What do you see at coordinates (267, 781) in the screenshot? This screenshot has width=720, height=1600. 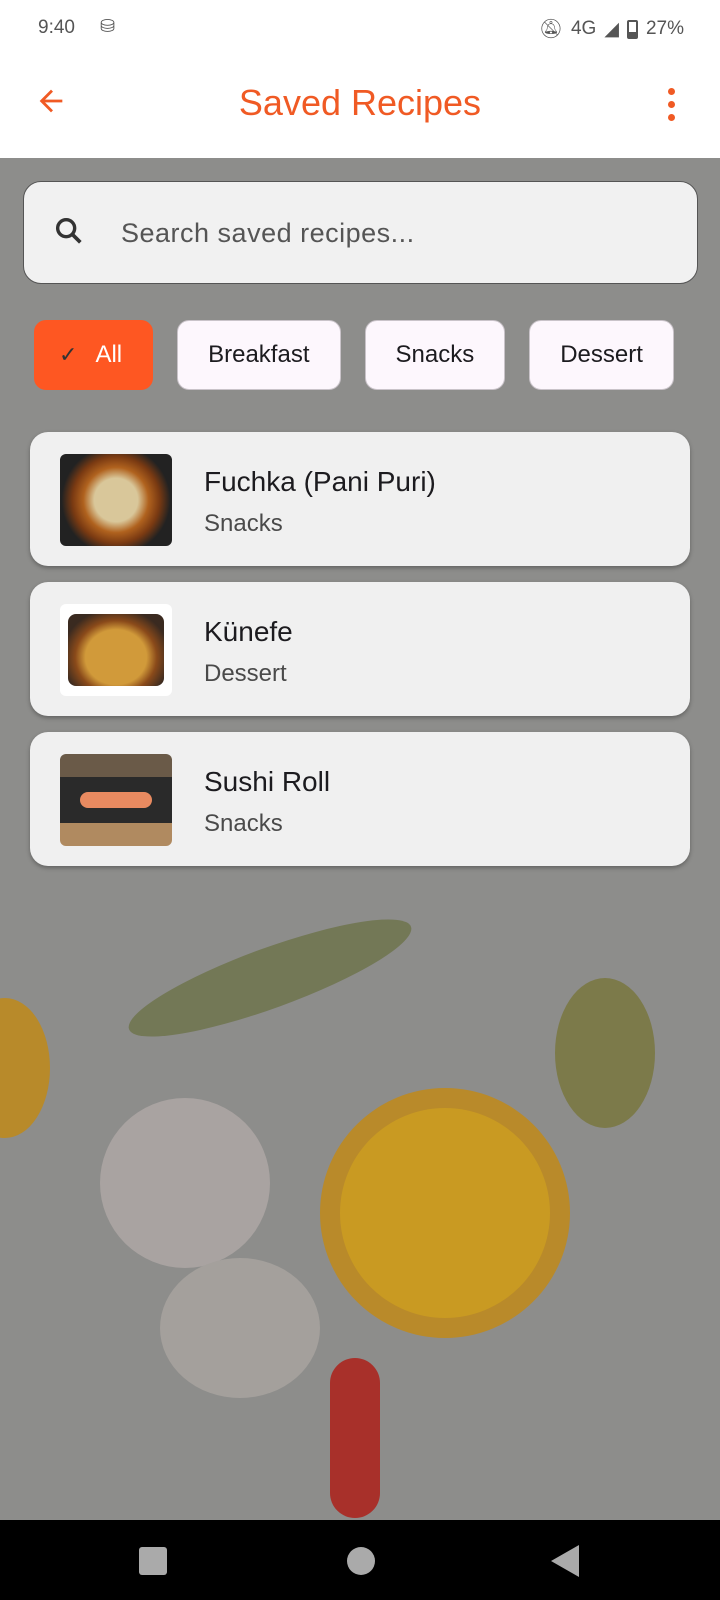 I see `recipe-name: Sushi Roll` at bounding box center [267, 781].